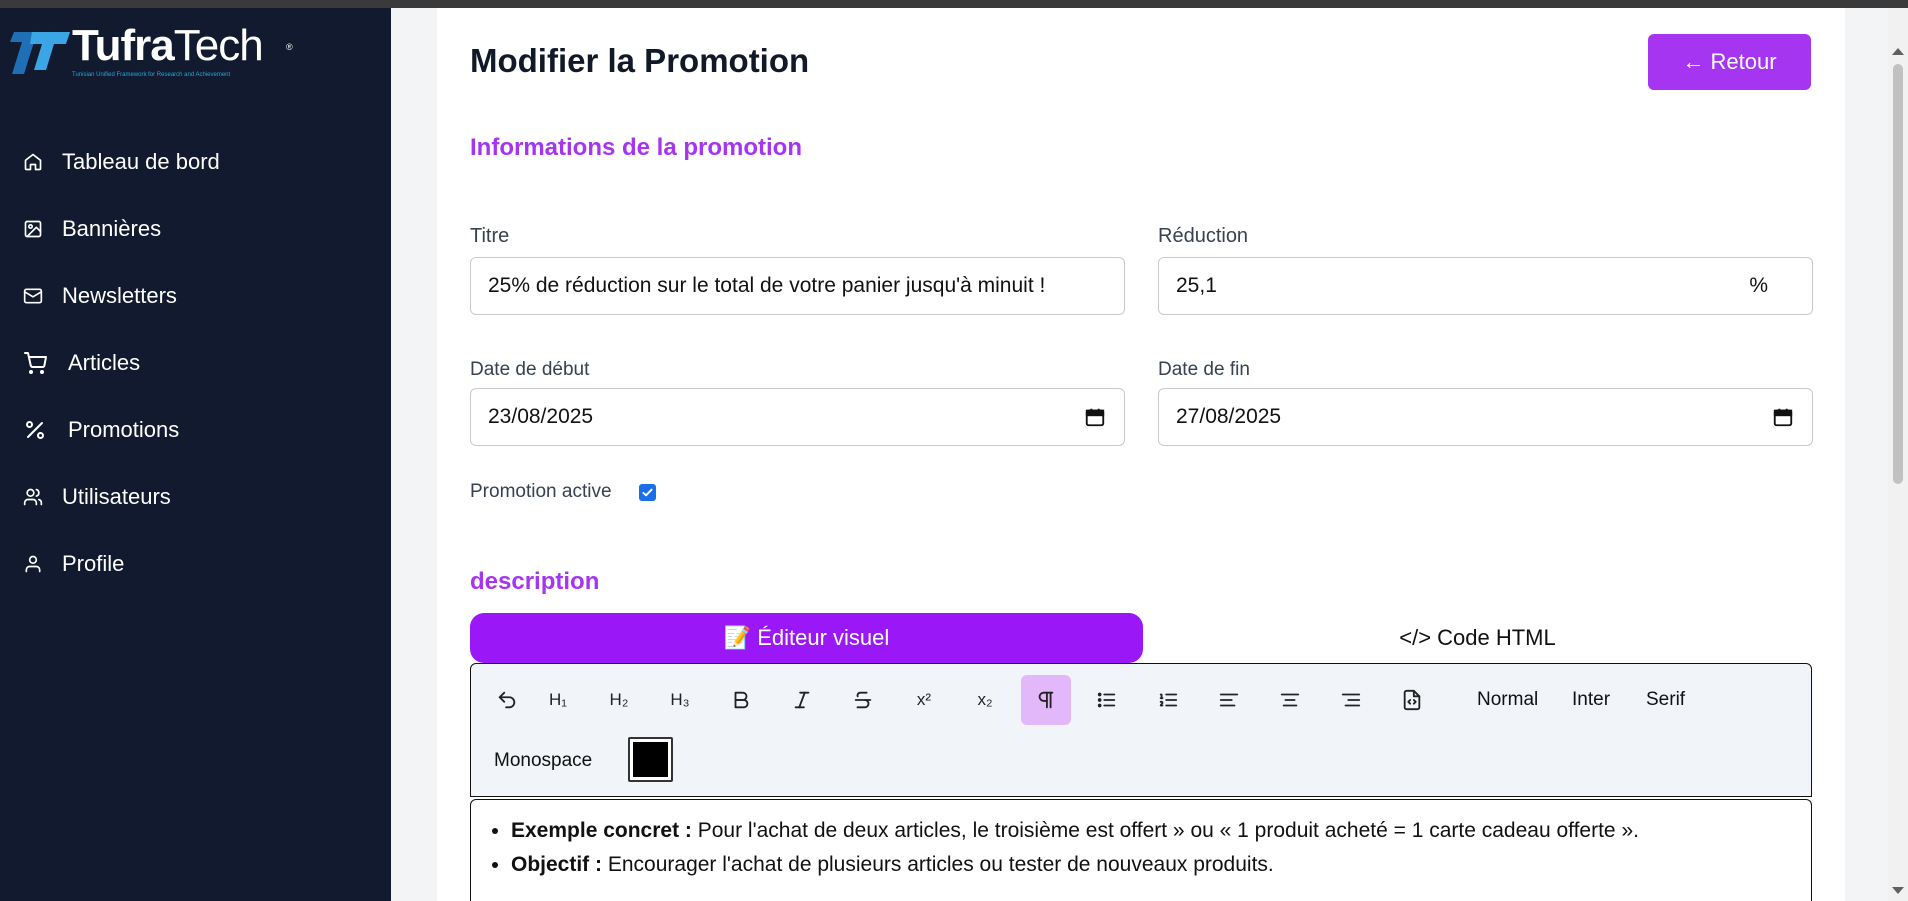 This screenshot has width=1908, height=901. What do you see at coordinates (33, 229) in the screenshot?
I see `image-icon` at bounding box center [33, 229].